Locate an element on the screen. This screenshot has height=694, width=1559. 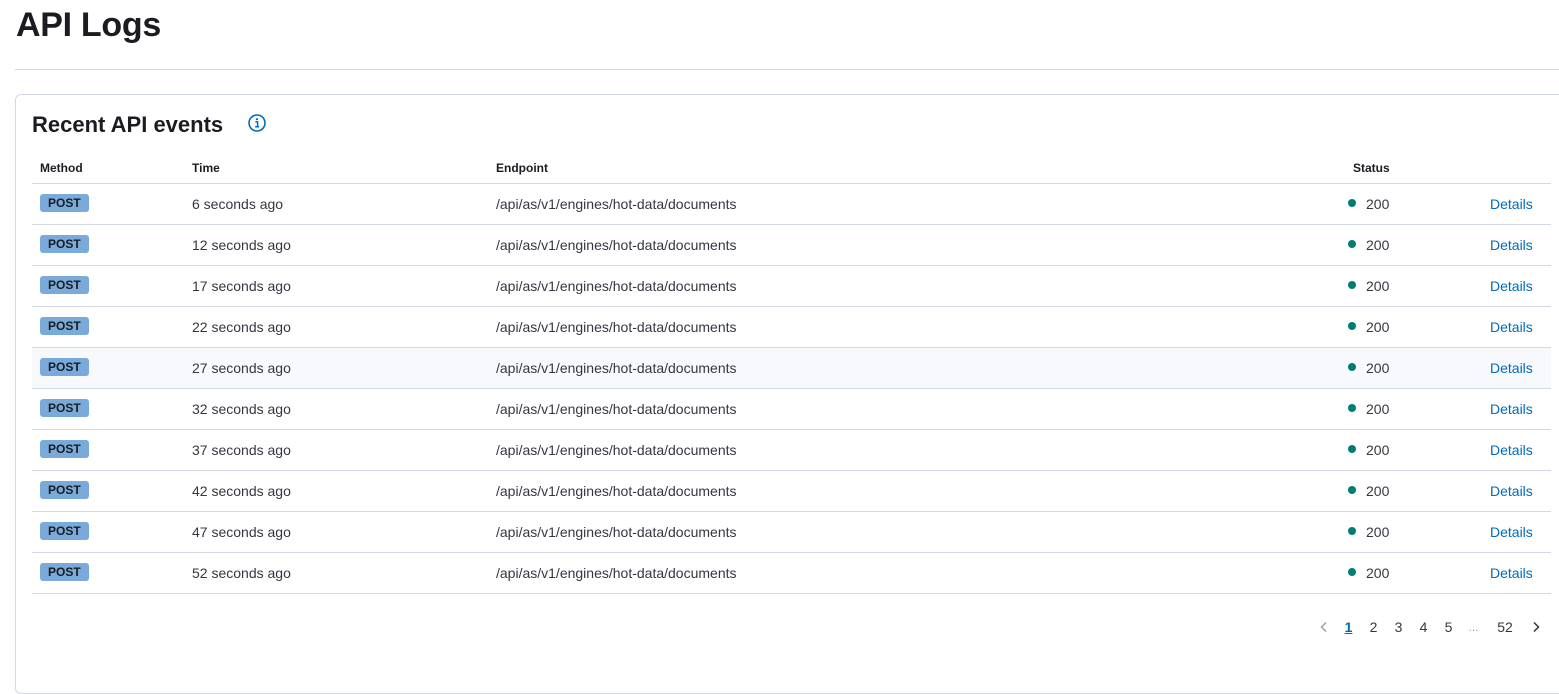
chevron-right-icon is located at coordinates (1536, 627).